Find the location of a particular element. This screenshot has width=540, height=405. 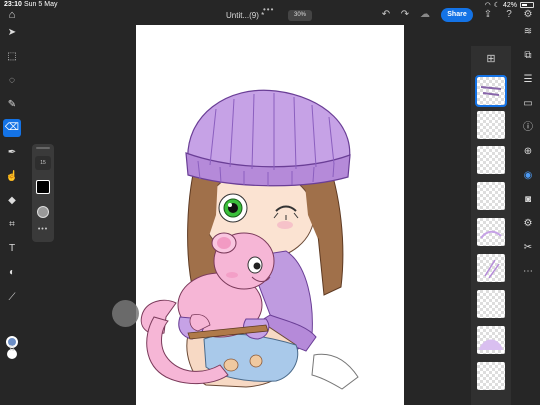

layers-icon: ≋ is located at coordinates (528, 32).